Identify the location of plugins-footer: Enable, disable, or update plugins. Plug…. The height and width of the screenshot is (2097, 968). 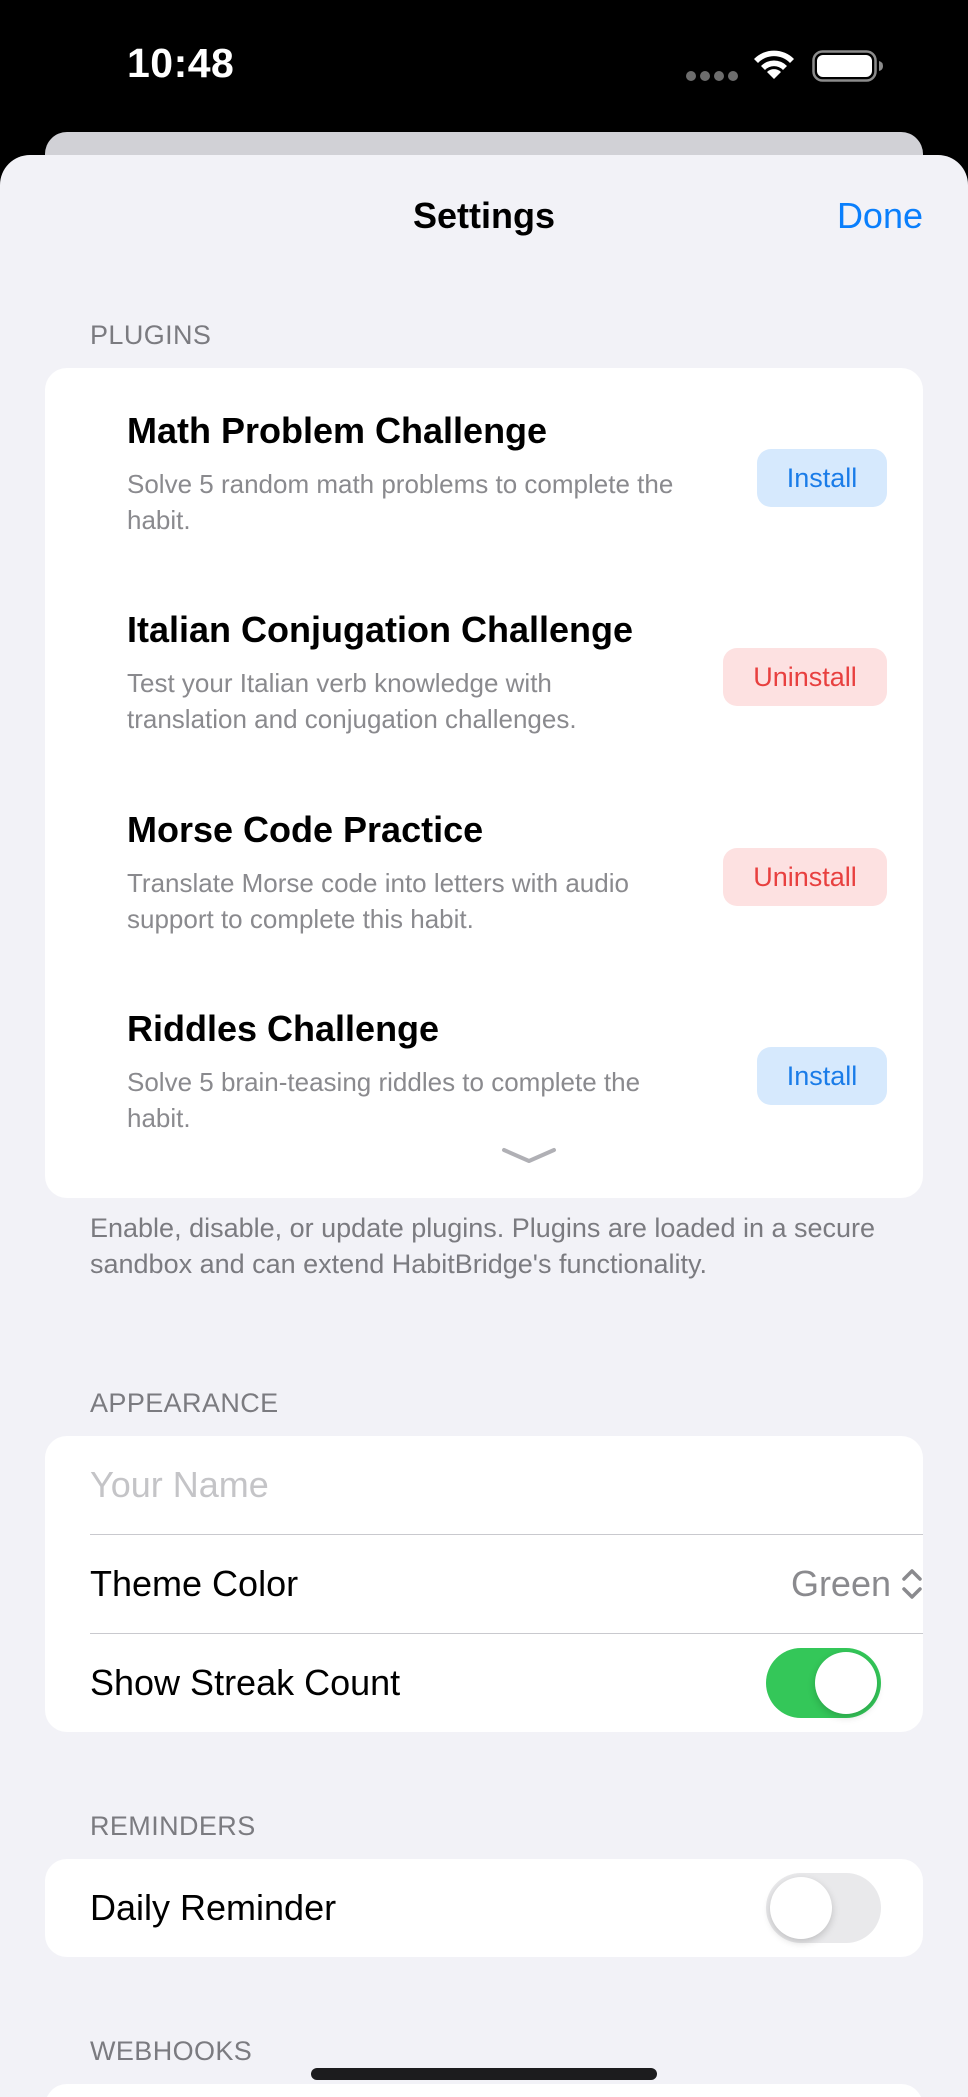
(483, 1246).